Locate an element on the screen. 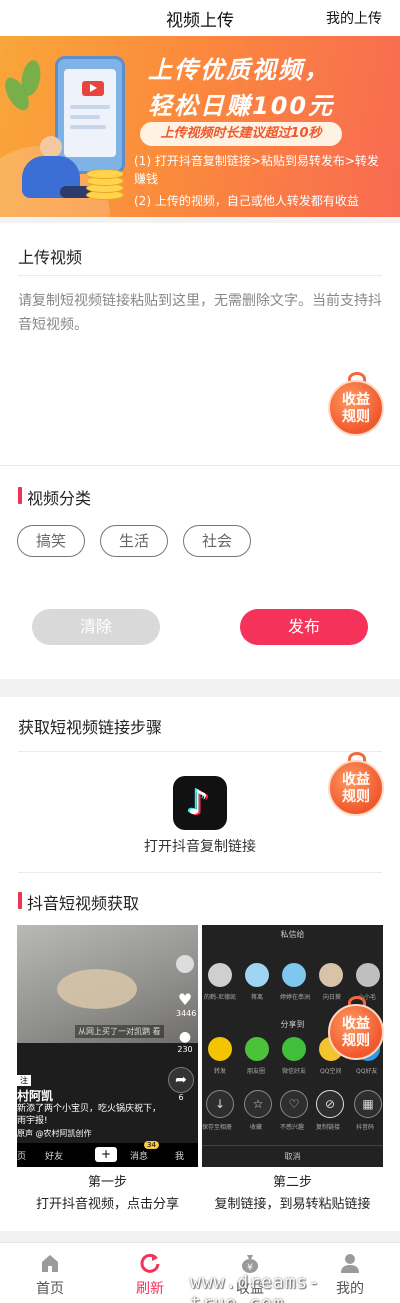 The image size is (400, 1303). qr-code-icon: ▦ is located at coordinates (368, 1104).